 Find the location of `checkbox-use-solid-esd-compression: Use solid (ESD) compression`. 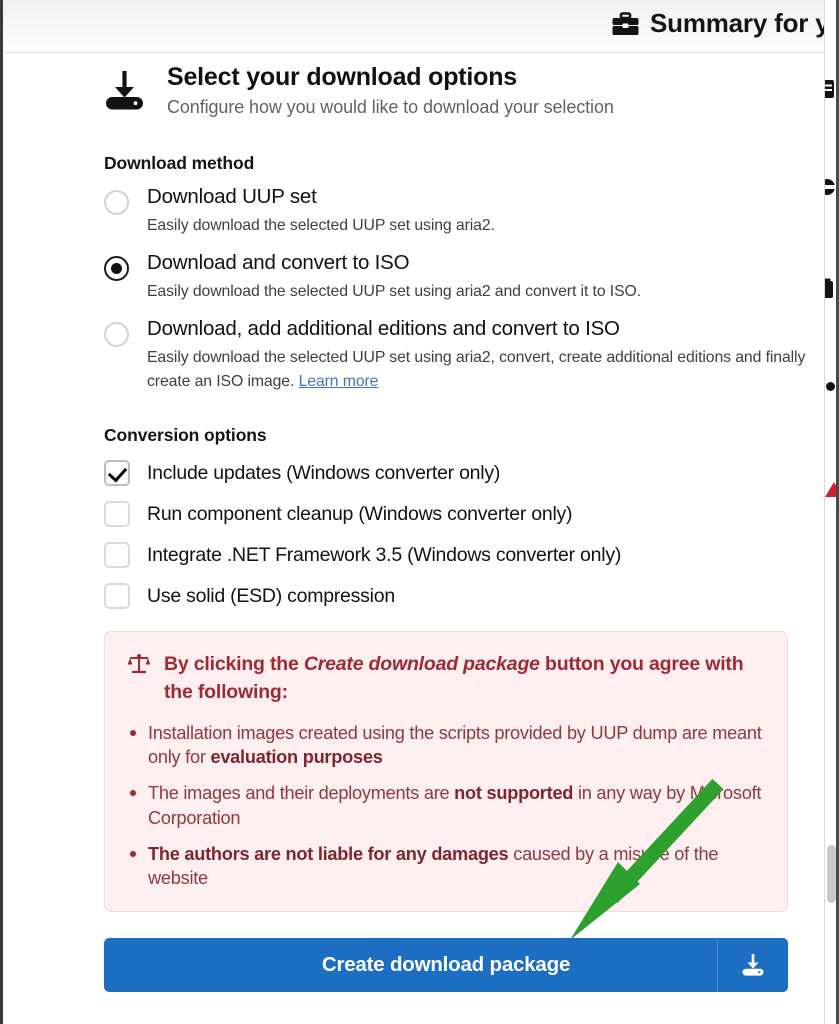

checkbox-use-solid-esd-compression: Use solid (ESD) compression is located at coordinates (249, 596).